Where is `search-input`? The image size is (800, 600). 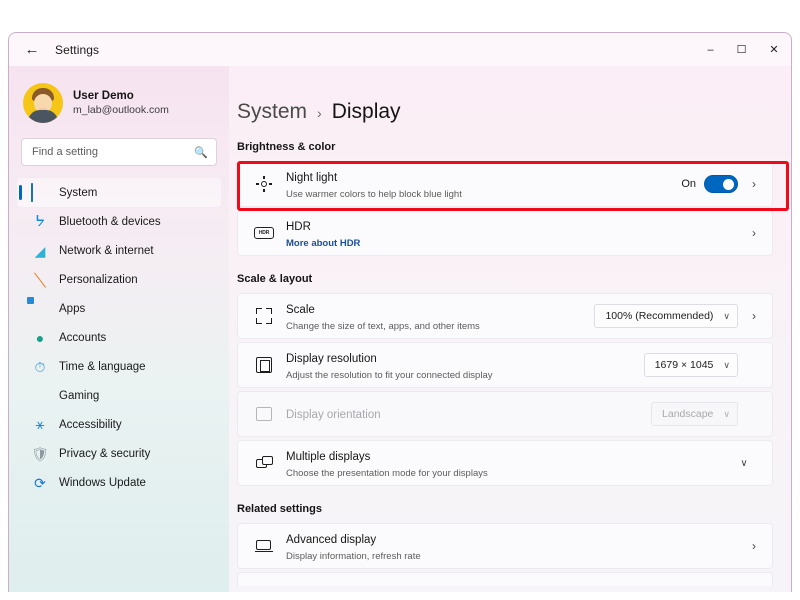
search-input is located at coordinates (113, 152).